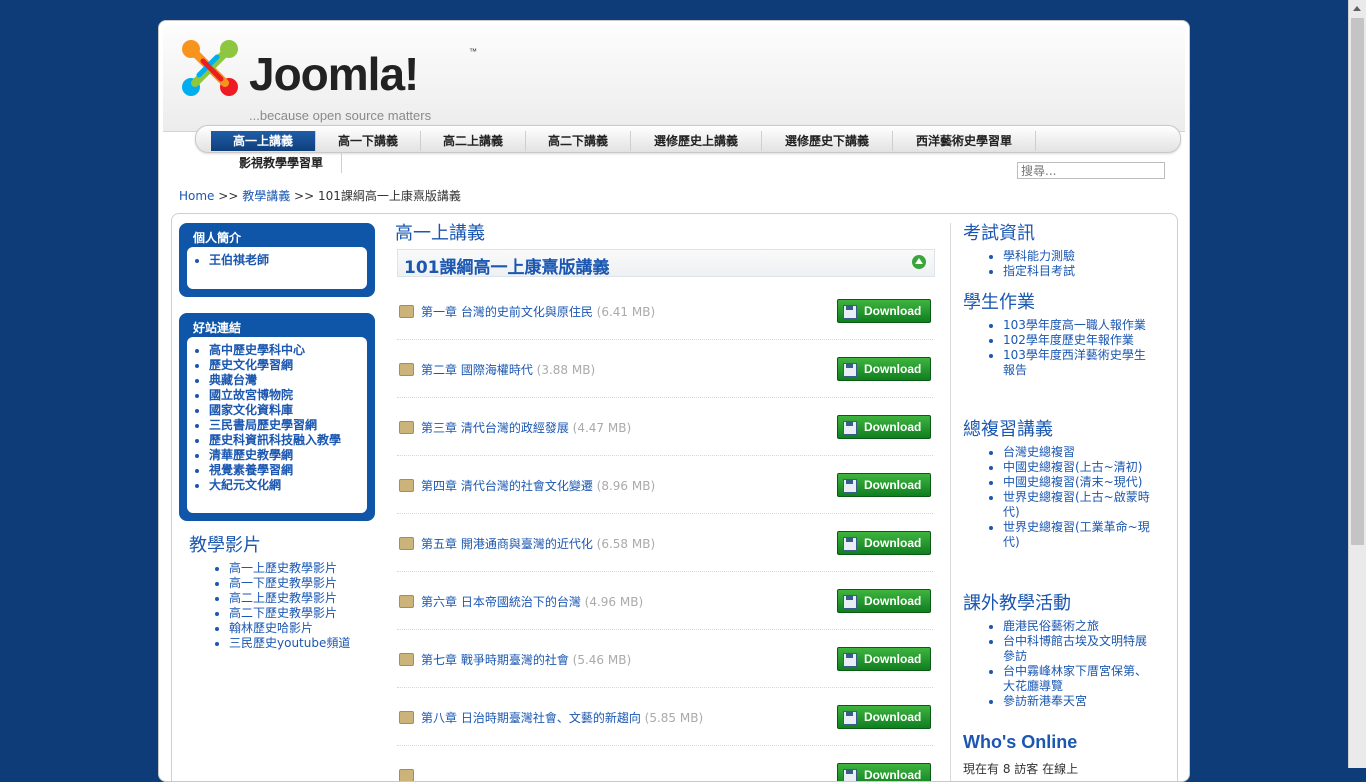  I want to click on review-link-world-modern: 世界史總複習(工業革命~現代), so click(1077, 535).